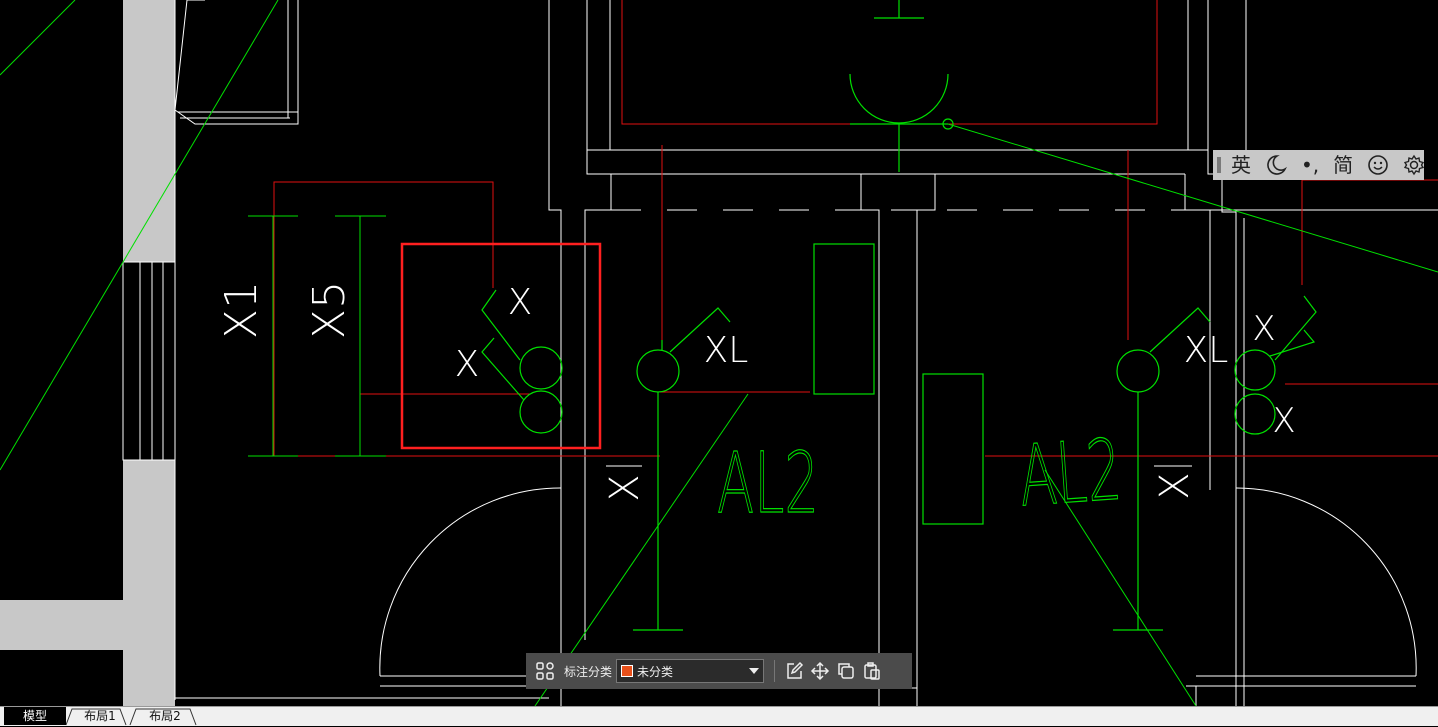  What do you see at coordinates (775, 671) in the screenshot?
I see `toolbar-separator` at bounding box center [775, 671].